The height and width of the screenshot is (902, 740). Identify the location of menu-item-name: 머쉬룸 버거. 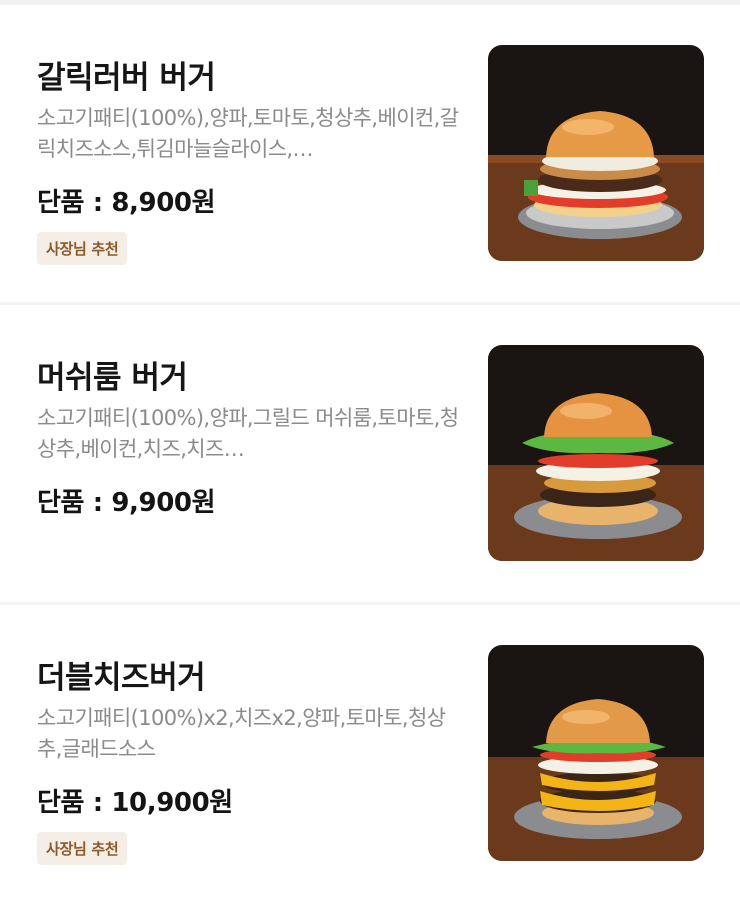
(112, 378).